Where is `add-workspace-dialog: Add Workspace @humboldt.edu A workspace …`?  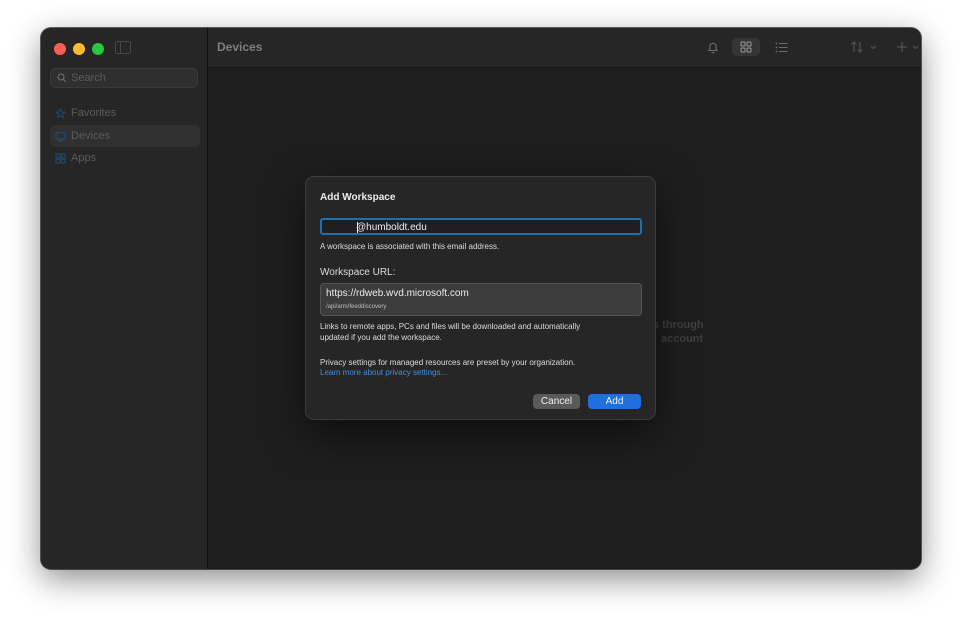
add-workspace-dialog: Add Workspace @humboldt.edu A workspace … is located at coordinates (480, 298).